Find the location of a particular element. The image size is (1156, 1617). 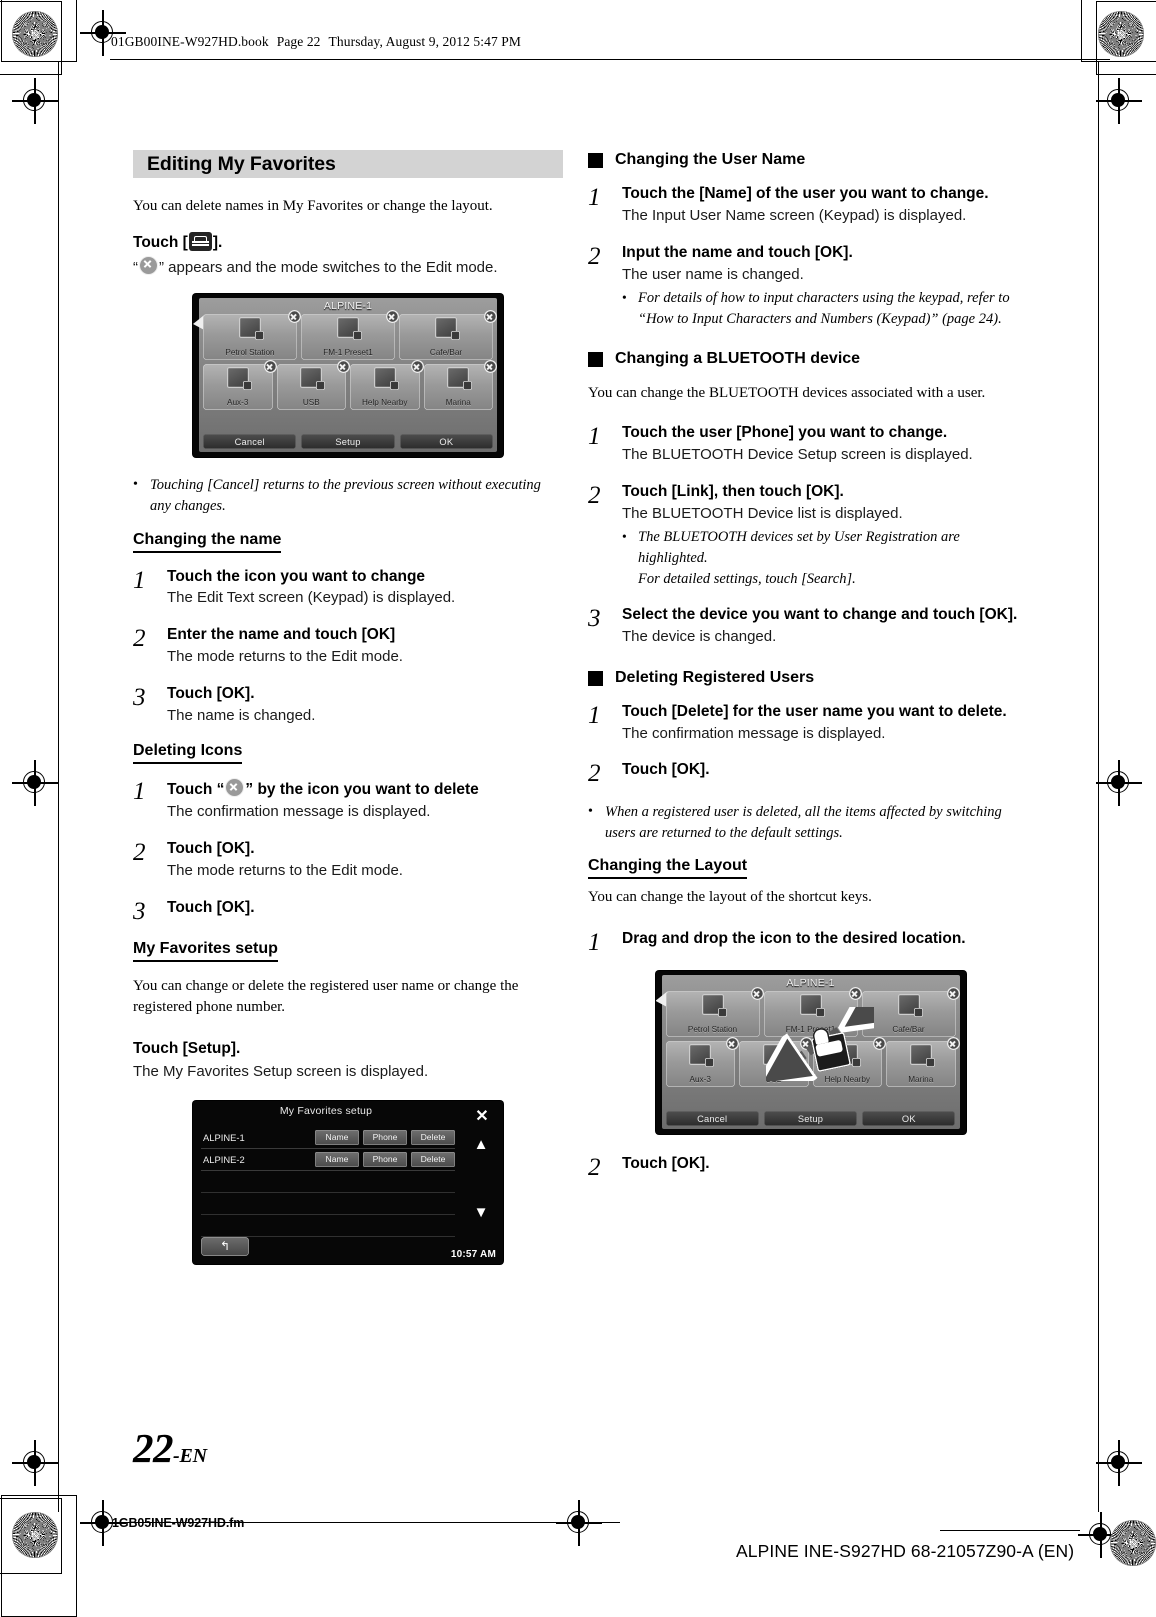

step-description: The device is changed. is located at coordinates (699, 636).